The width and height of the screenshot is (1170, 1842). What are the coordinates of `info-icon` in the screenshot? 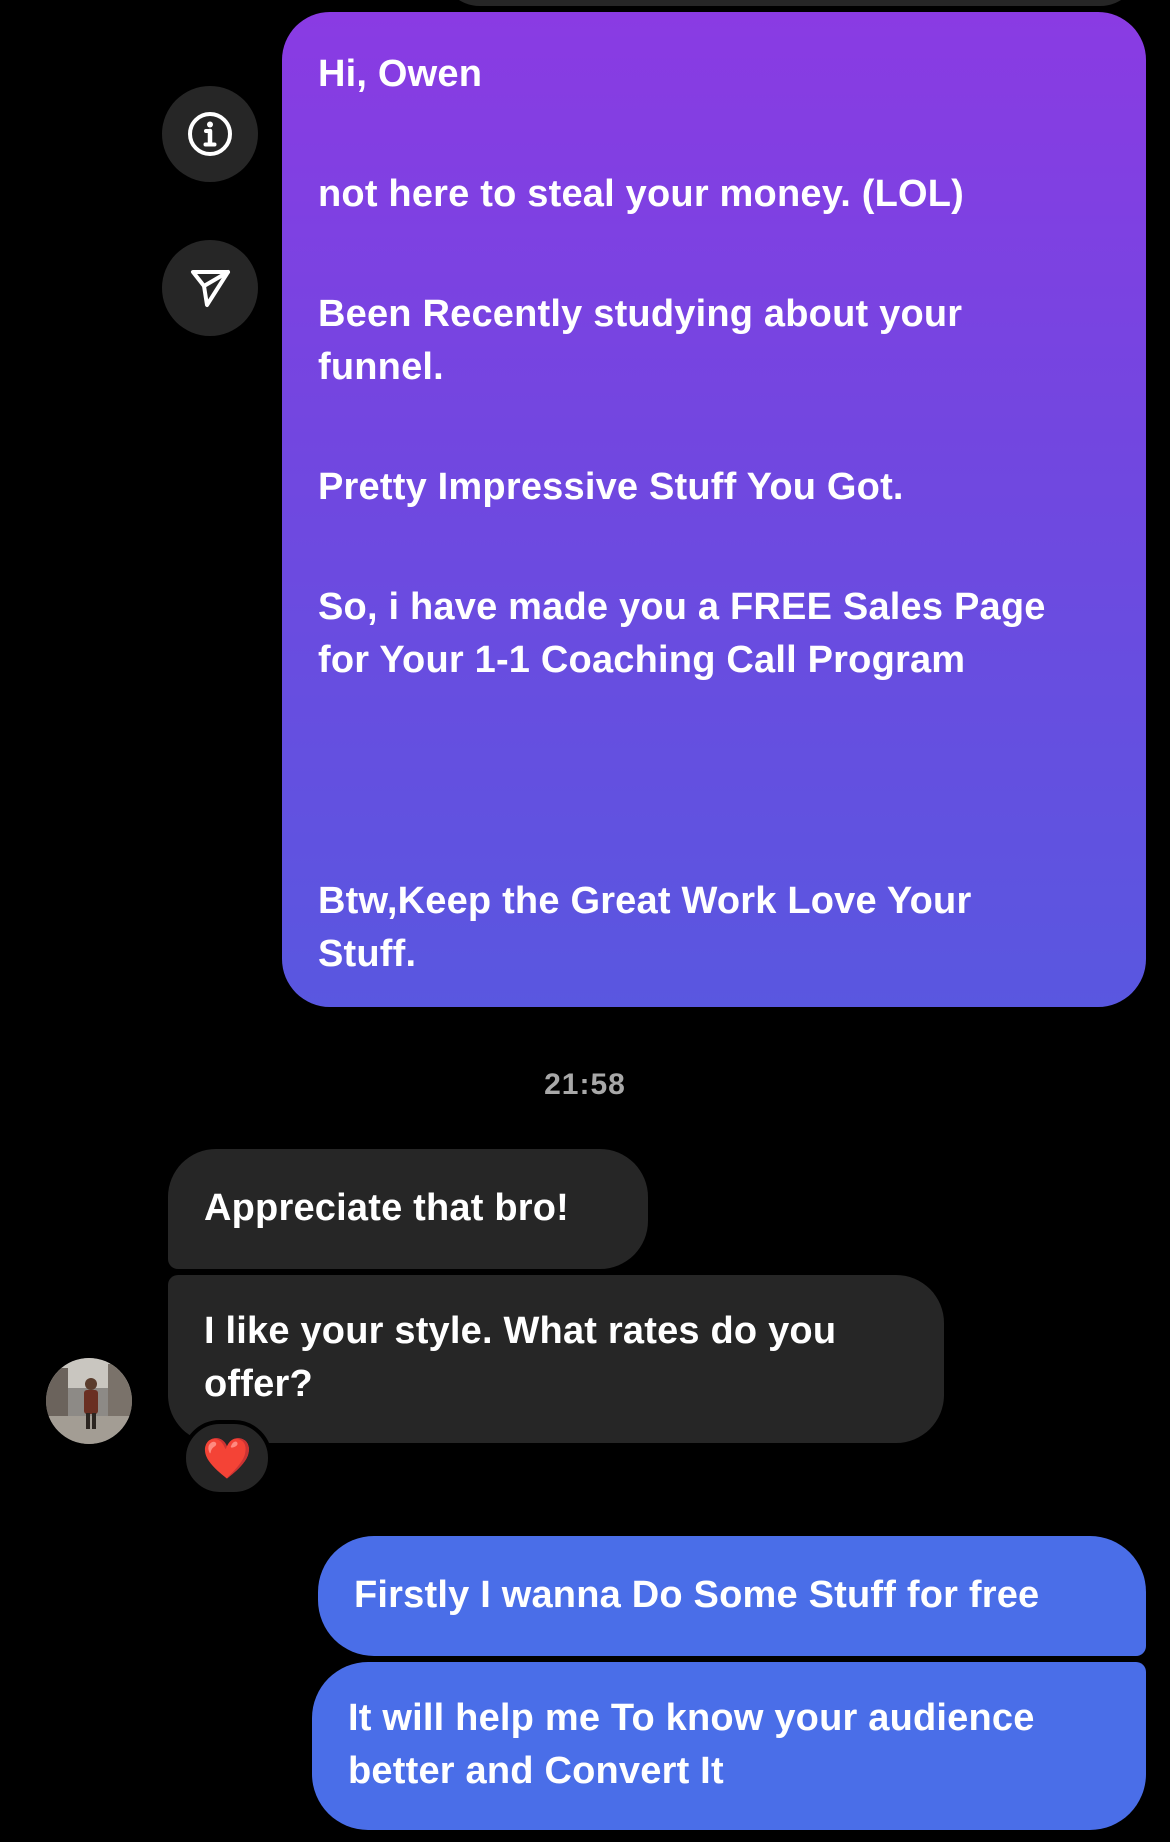 It's located at (210, 134).